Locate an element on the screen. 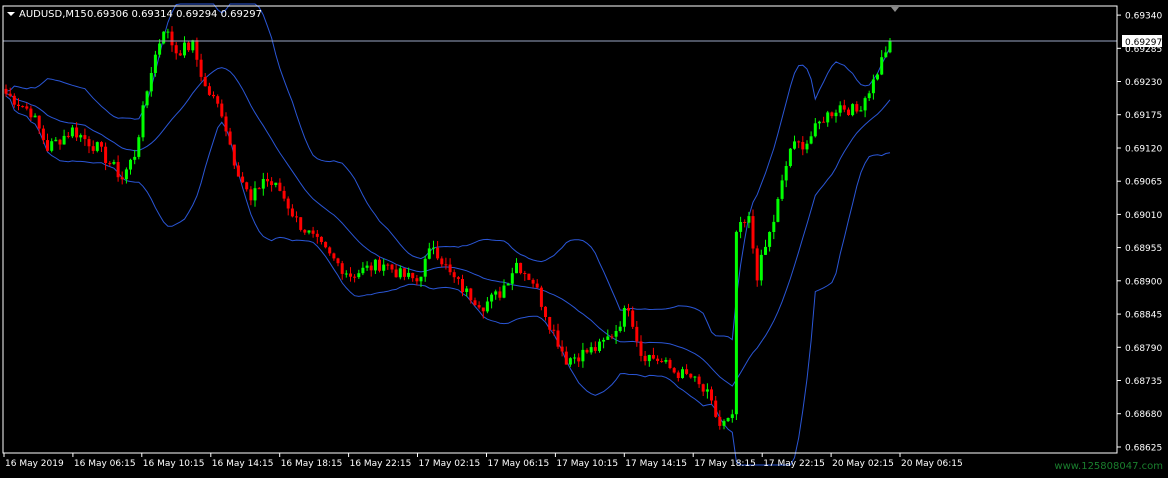 The image size is (1168, 478). y-tick-label: 0.69230 is located at coordinates (1143, 83).